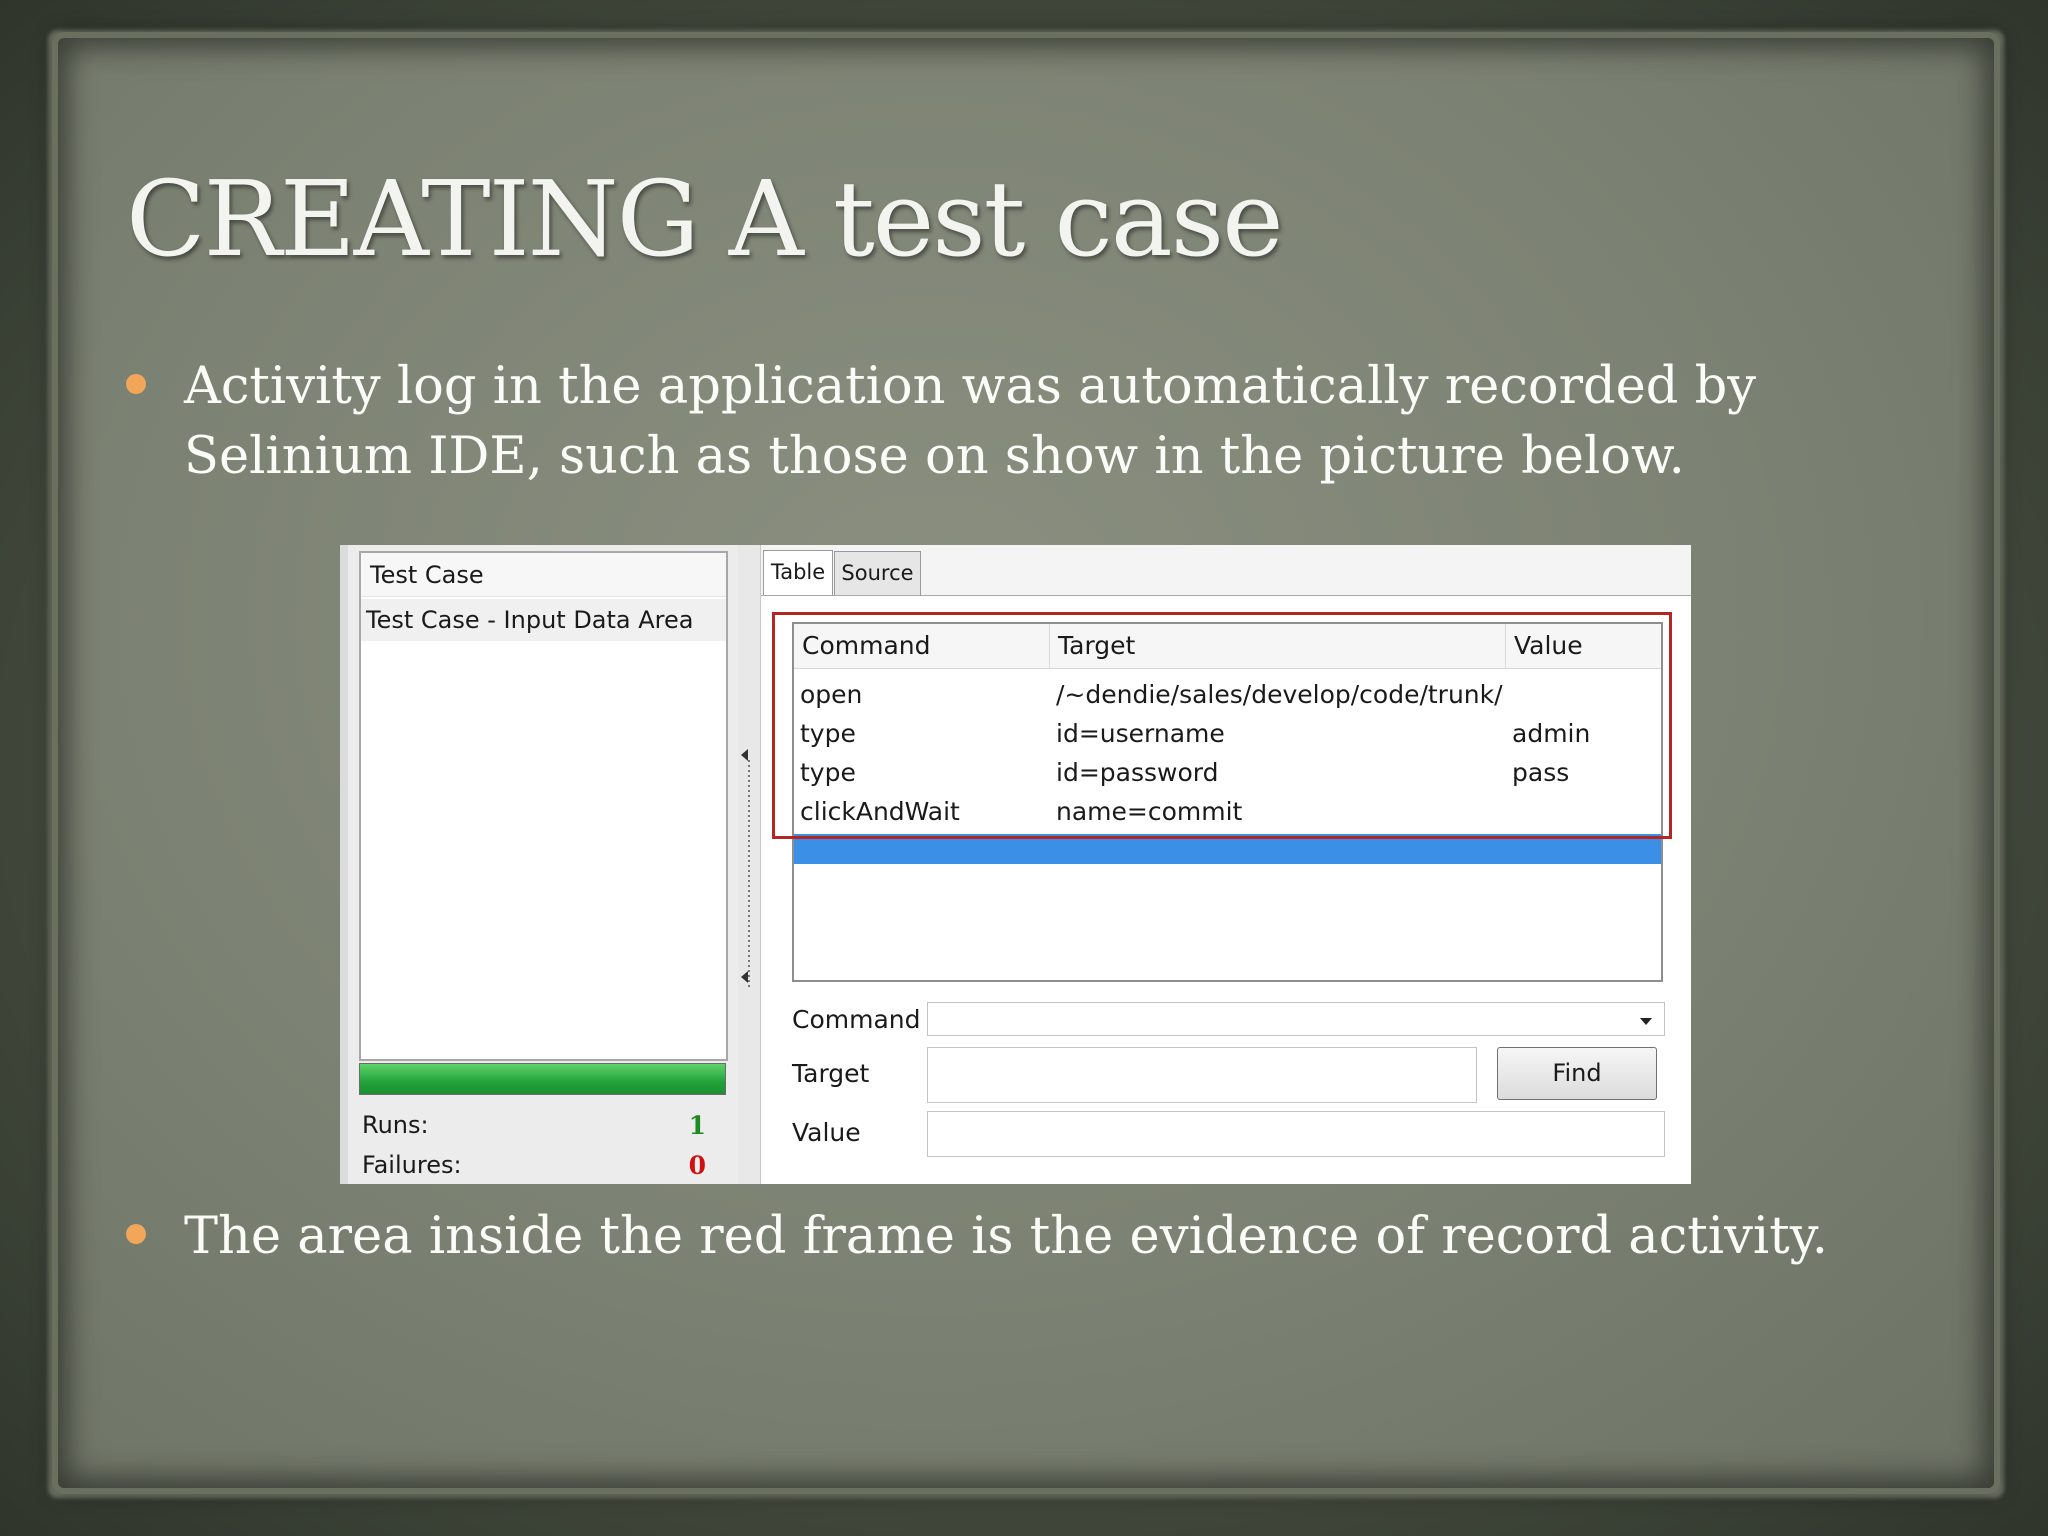 The width and height of the screenshot is (2048, 1536). I want to click on table-row: type id=username admin, so click(1227, 733).